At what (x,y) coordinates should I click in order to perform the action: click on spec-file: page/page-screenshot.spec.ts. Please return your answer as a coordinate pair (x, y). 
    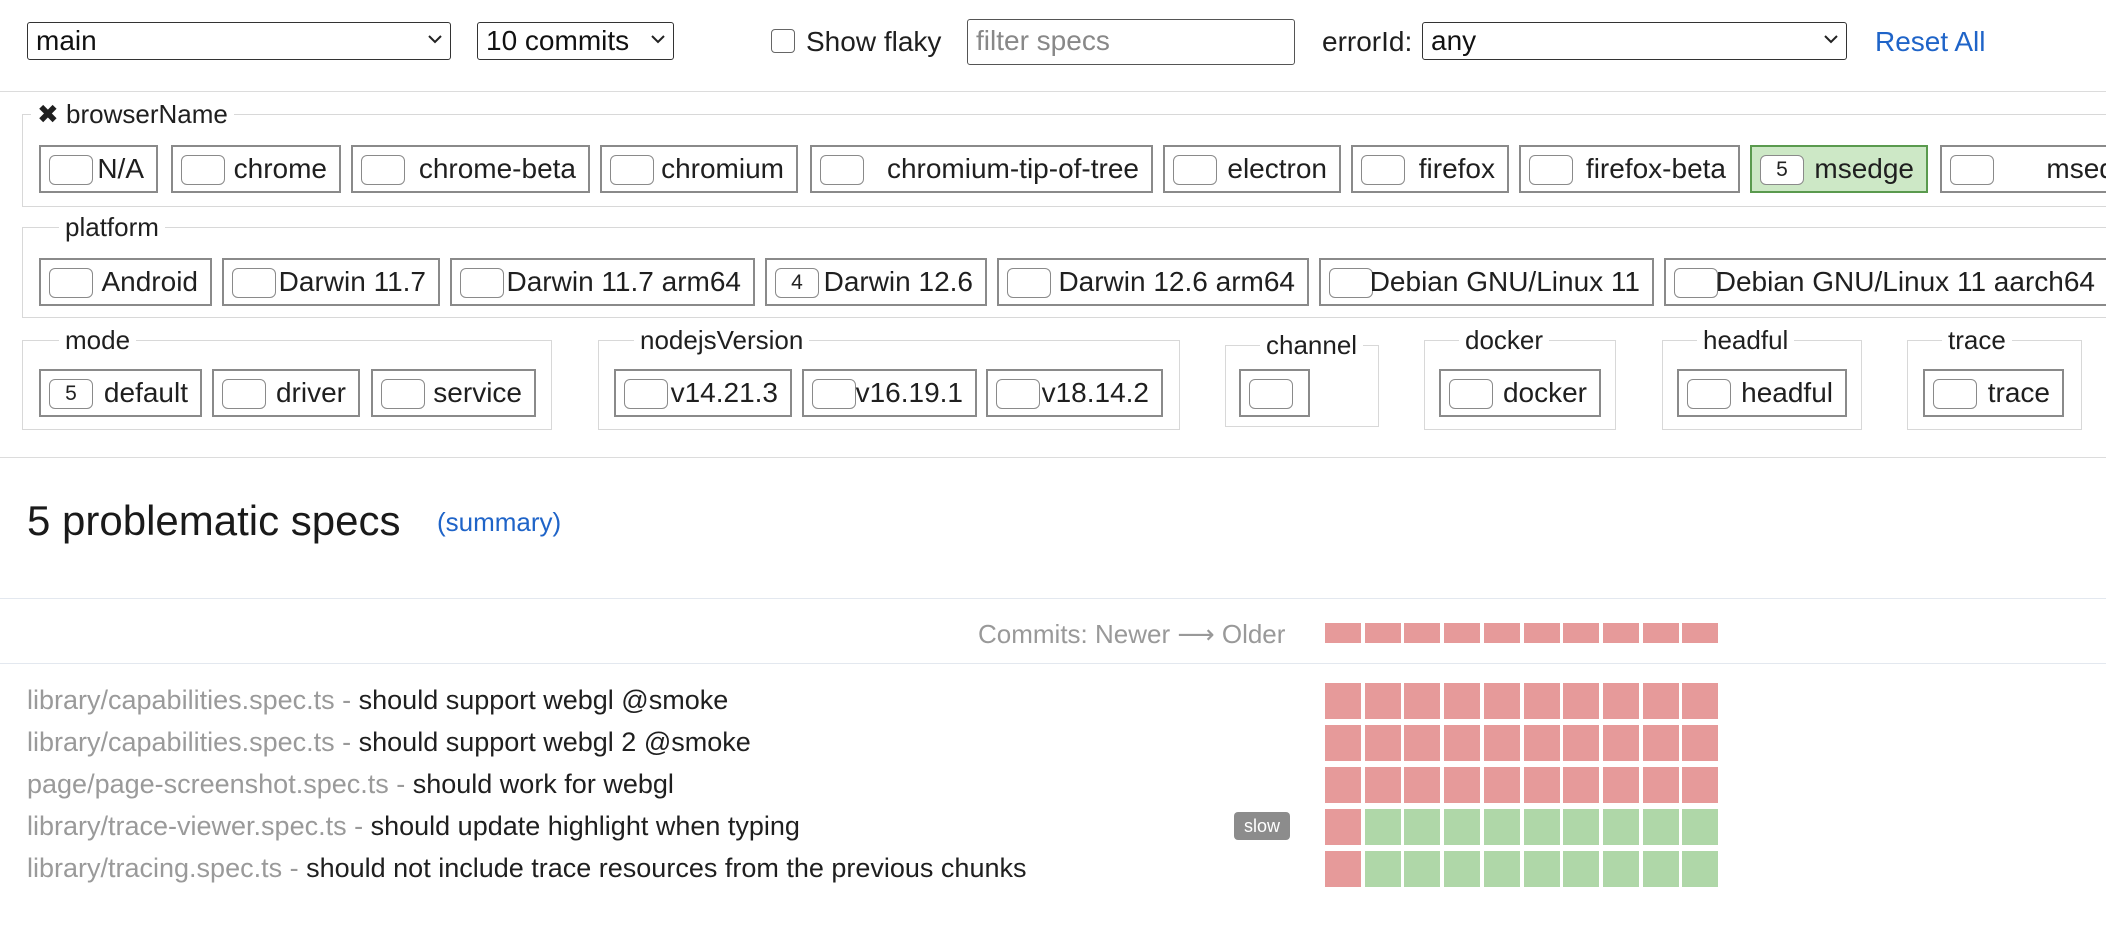
    Looking at the image, I should click on (208, 784).